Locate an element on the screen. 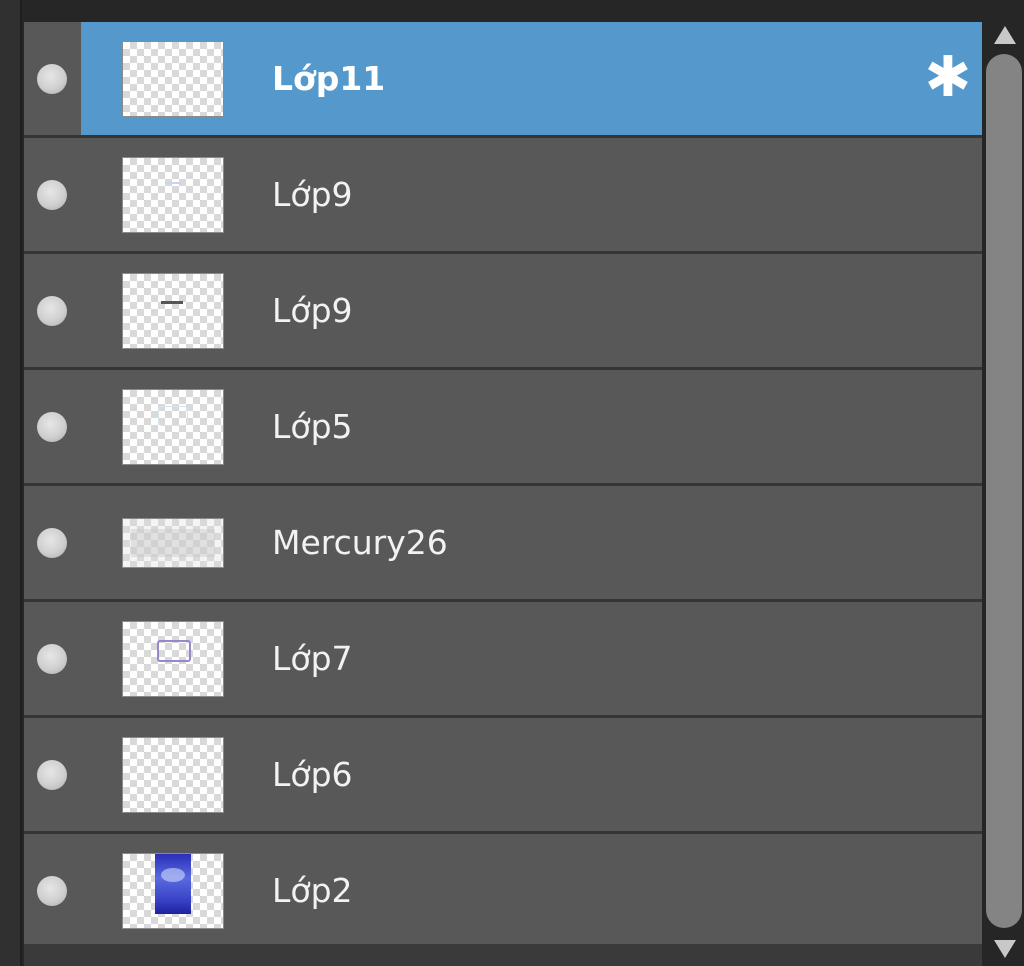 The width and height of the screenshot is (1024, 966). layer-name: Lớp7 is located at coordinates (312, 658).